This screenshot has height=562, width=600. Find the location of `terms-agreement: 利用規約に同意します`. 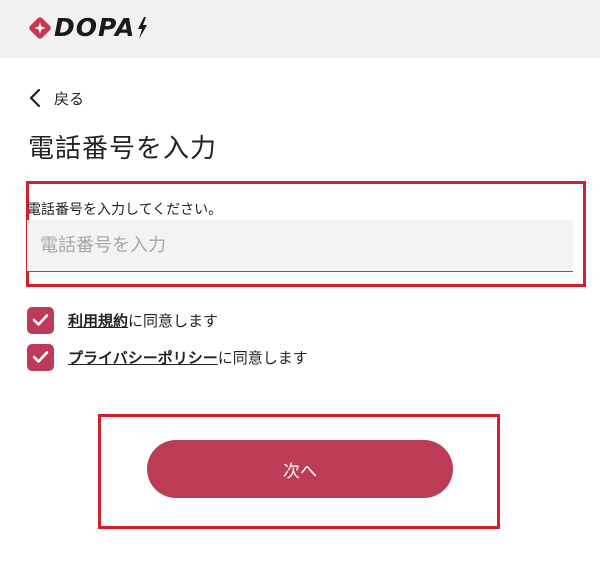

terms-agreement: 利用規約に同意します is located at coordinates (122, 320).